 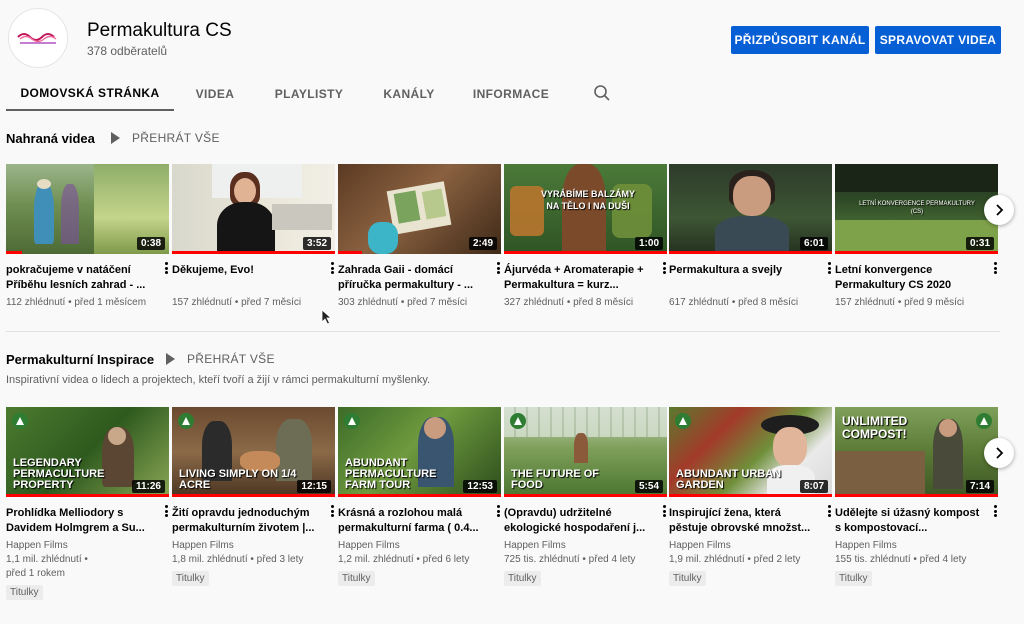 What do you see at coordinates (376, 559) in the screenshot?
I see `view-count: 1,2 mil. zhlédnutí` at bounding box center [376, 559].